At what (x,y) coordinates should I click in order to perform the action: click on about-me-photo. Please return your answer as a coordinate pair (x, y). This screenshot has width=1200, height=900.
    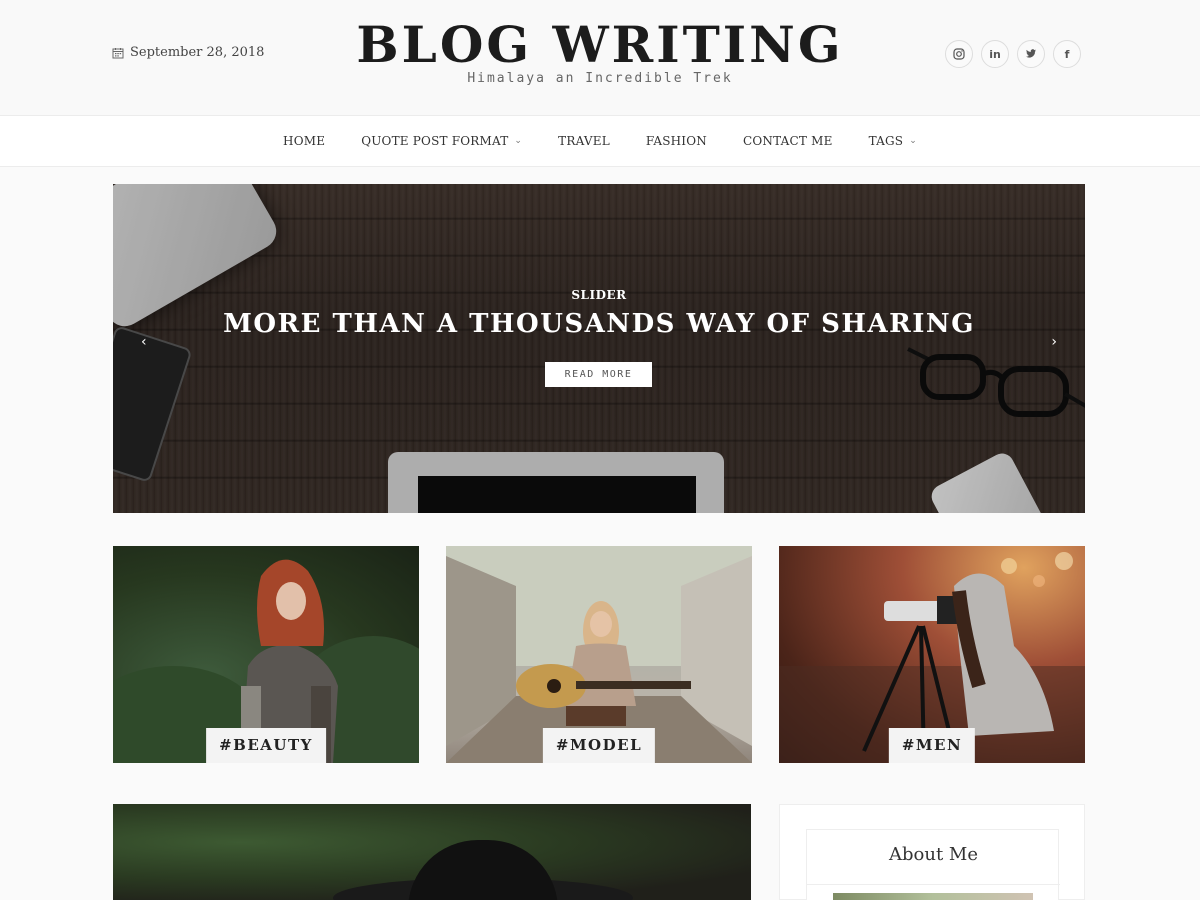
    Looking at the image, I should click on (933, 896).